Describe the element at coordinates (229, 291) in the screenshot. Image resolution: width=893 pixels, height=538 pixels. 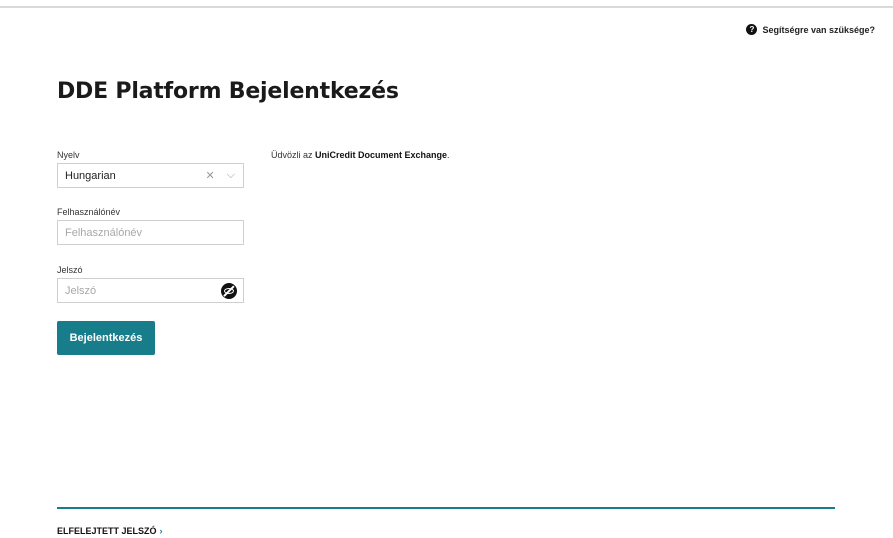
I see `toggle-password-visibility-icon` at that location.